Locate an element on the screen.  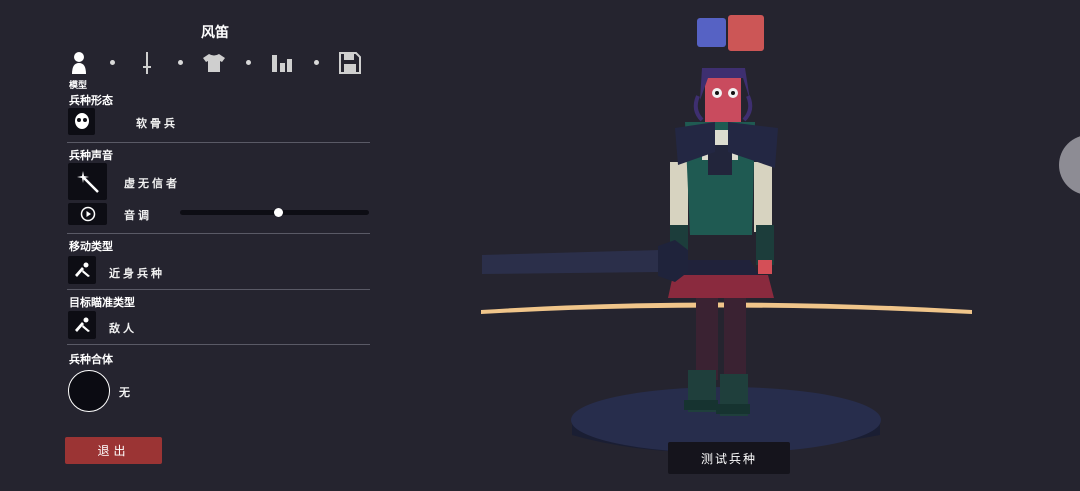
movement-section-title: 移动类型 is located at coordinates (91, 246).